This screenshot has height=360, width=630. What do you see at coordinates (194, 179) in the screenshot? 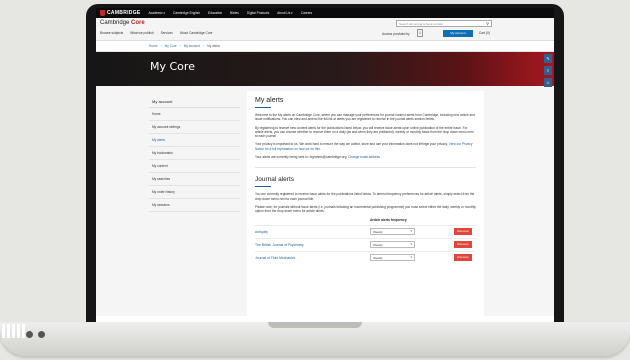
I see `sidebar-item-searches: My searches` at bounding box center [194, 179].